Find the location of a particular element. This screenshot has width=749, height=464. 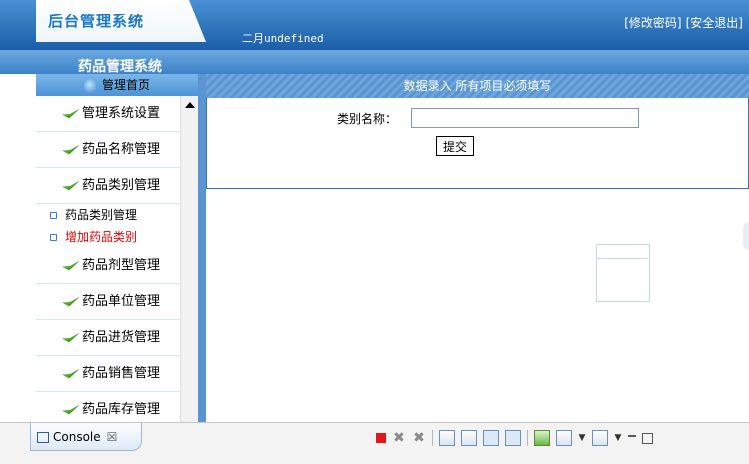

home-icon is located at coordinates (90, 85).